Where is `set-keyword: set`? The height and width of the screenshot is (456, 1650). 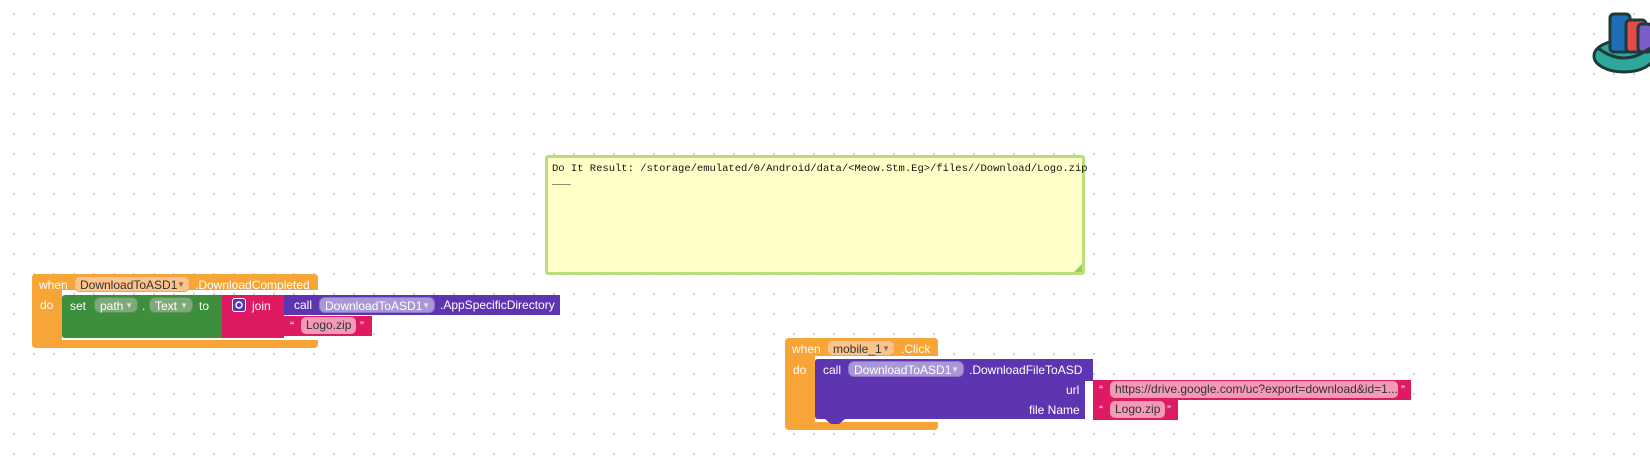
set-keyword: set is located at coordinates (78, 306).